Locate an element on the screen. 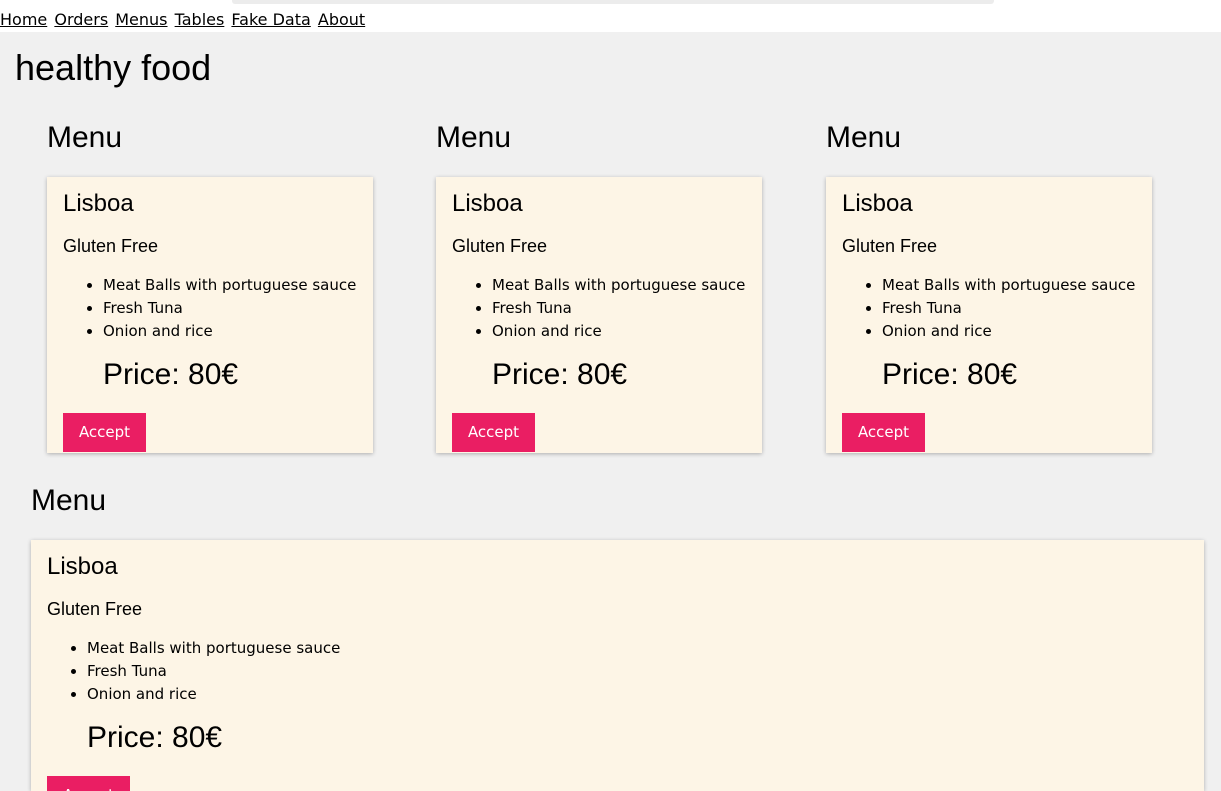 This screenshot has height=791, width=1221. nav-link-orders: Orders is located at coordinates (81, 19).